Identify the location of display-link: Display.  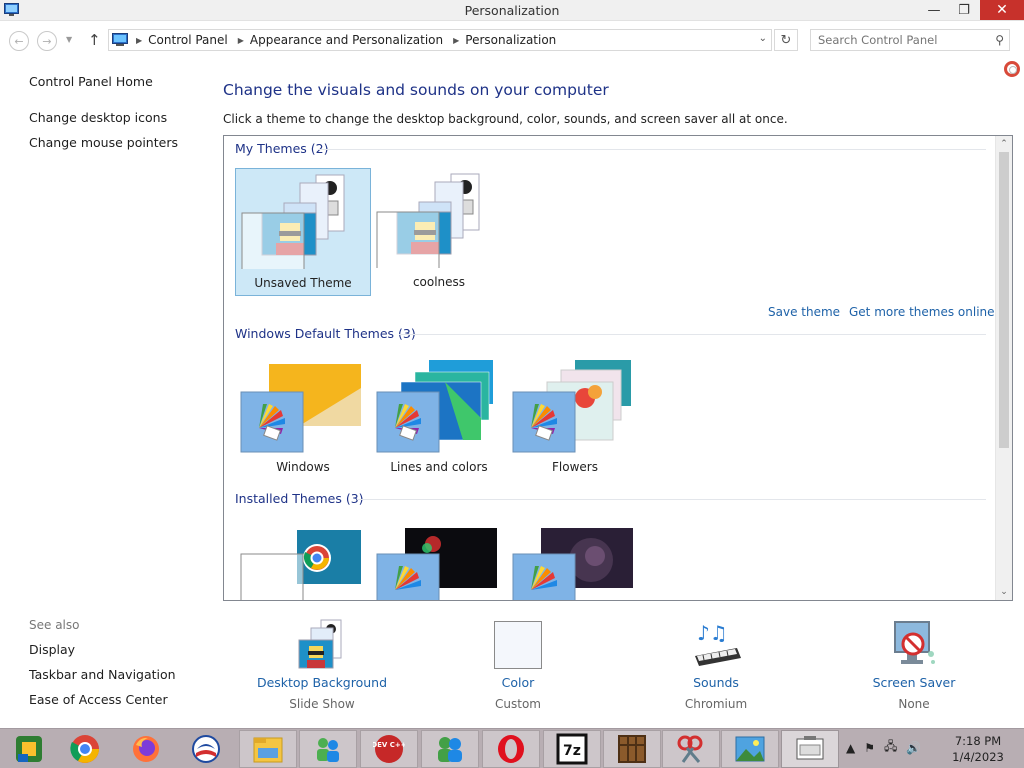
(52, 649).